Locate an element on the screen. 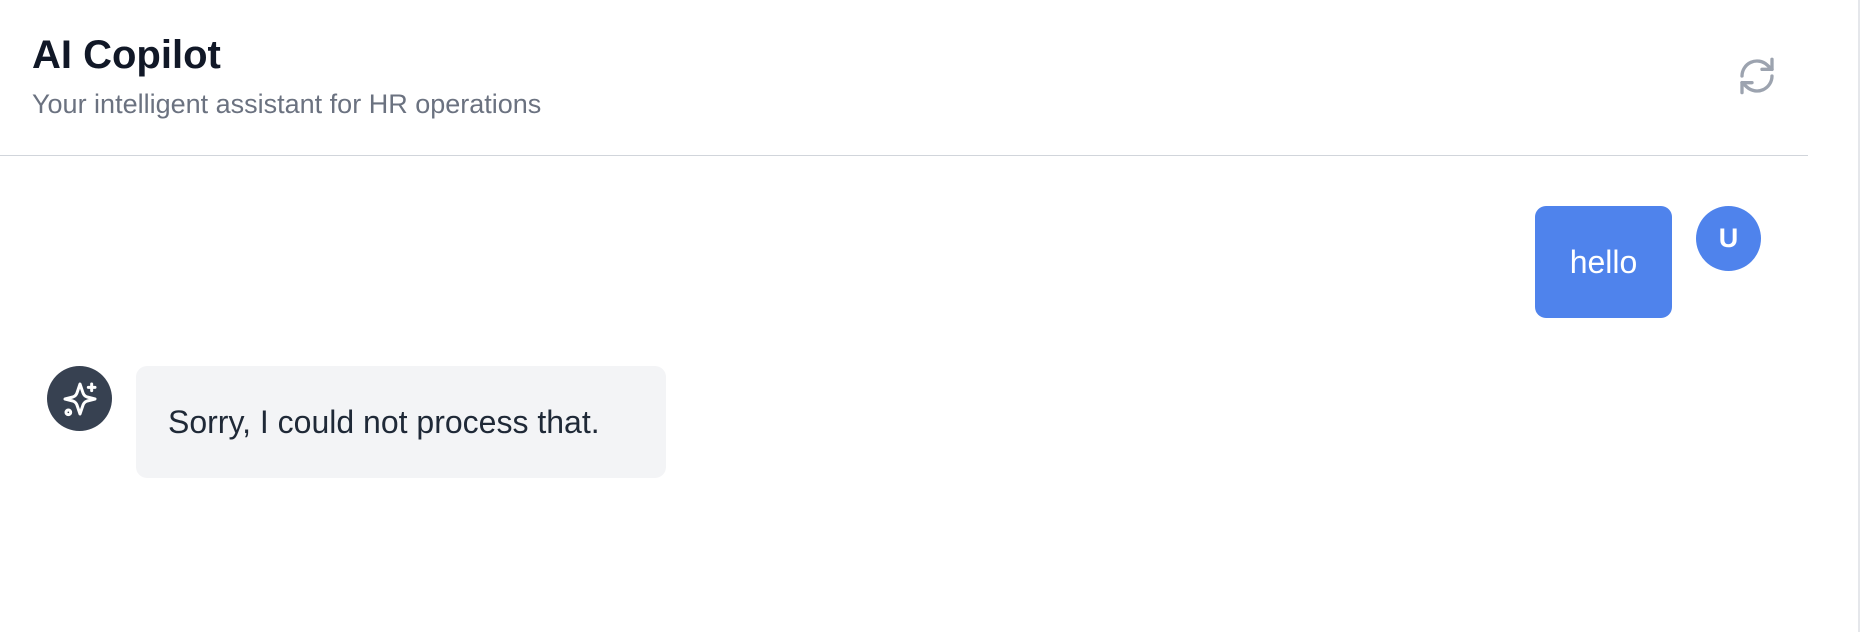  refresh-icon is located at coordinates (1757, 76).